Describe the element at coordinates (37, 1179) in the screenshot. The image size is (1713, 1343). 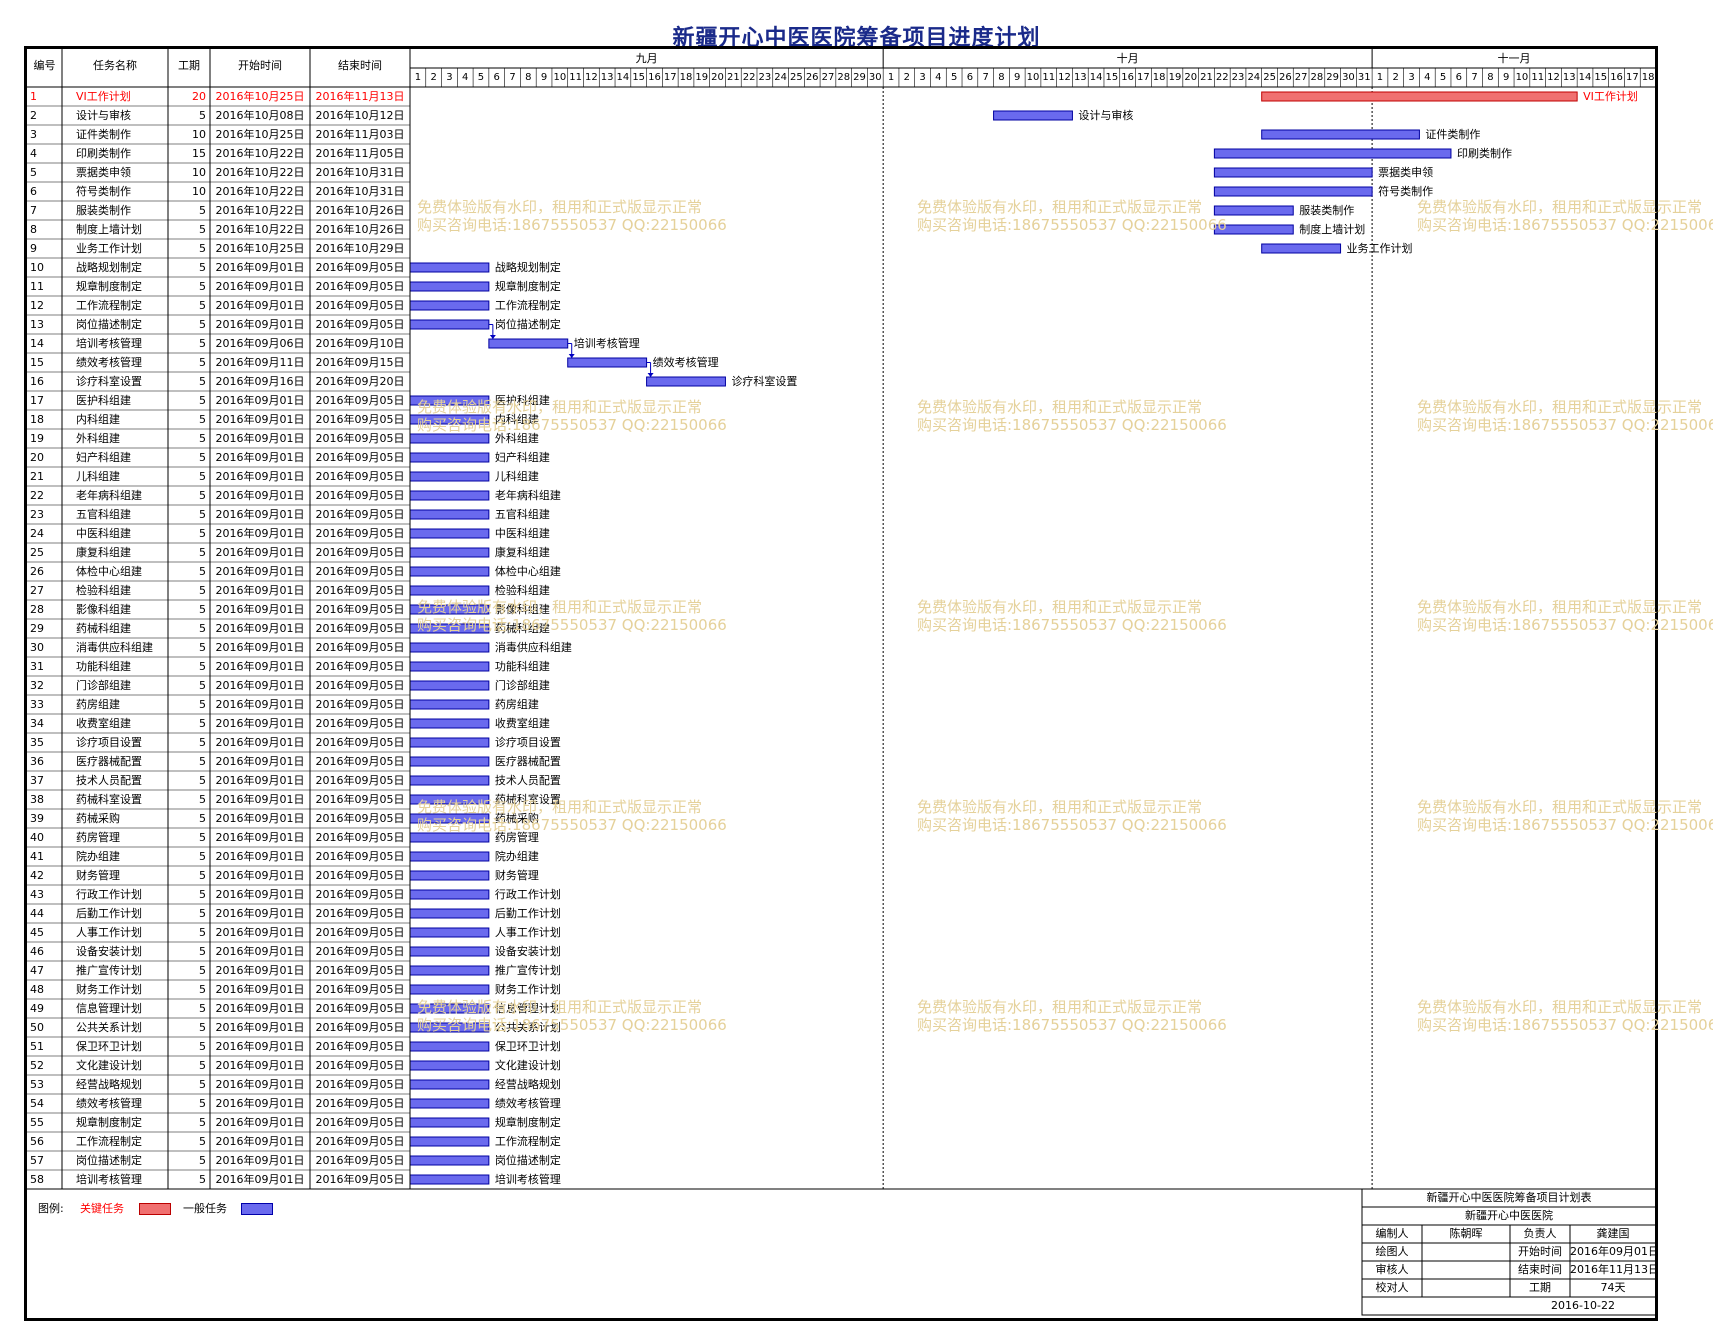
I see `task-no: 58` at that location.